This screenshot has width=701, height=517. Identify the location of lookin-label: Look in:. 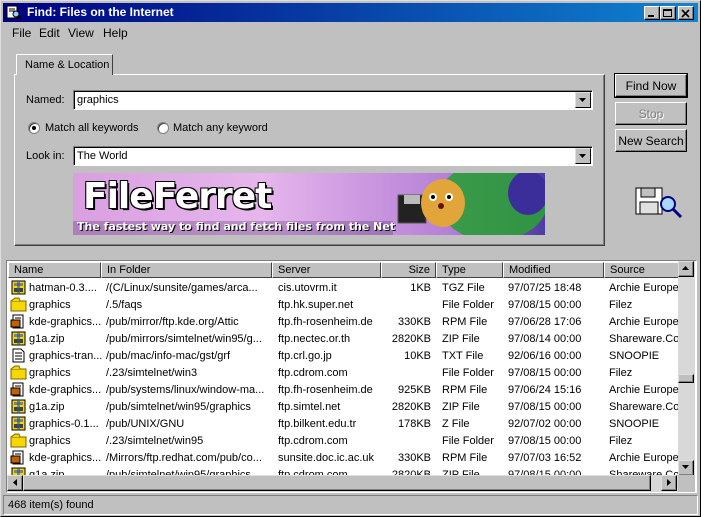
(45, 156).